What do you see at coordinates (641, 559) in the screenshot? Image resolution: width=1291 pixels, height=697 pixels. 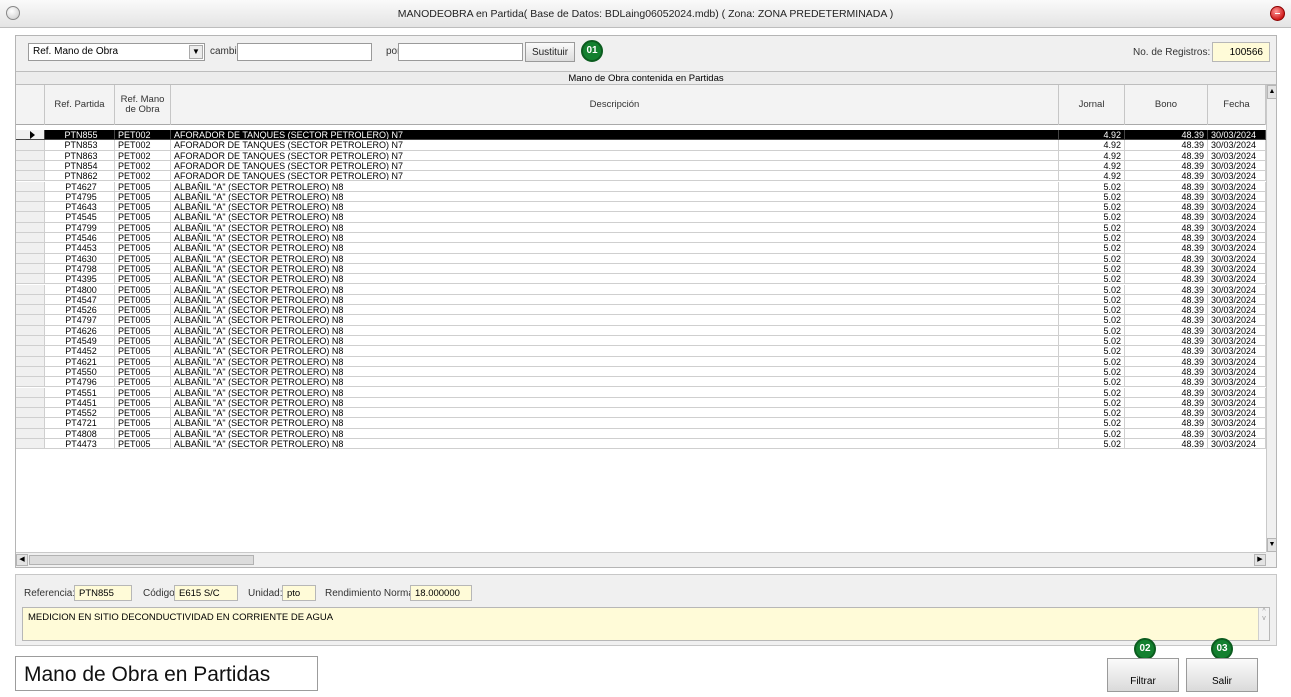 I see `horizontal-scrollbar: ◀ ▶` at bounding box center [641, 559].